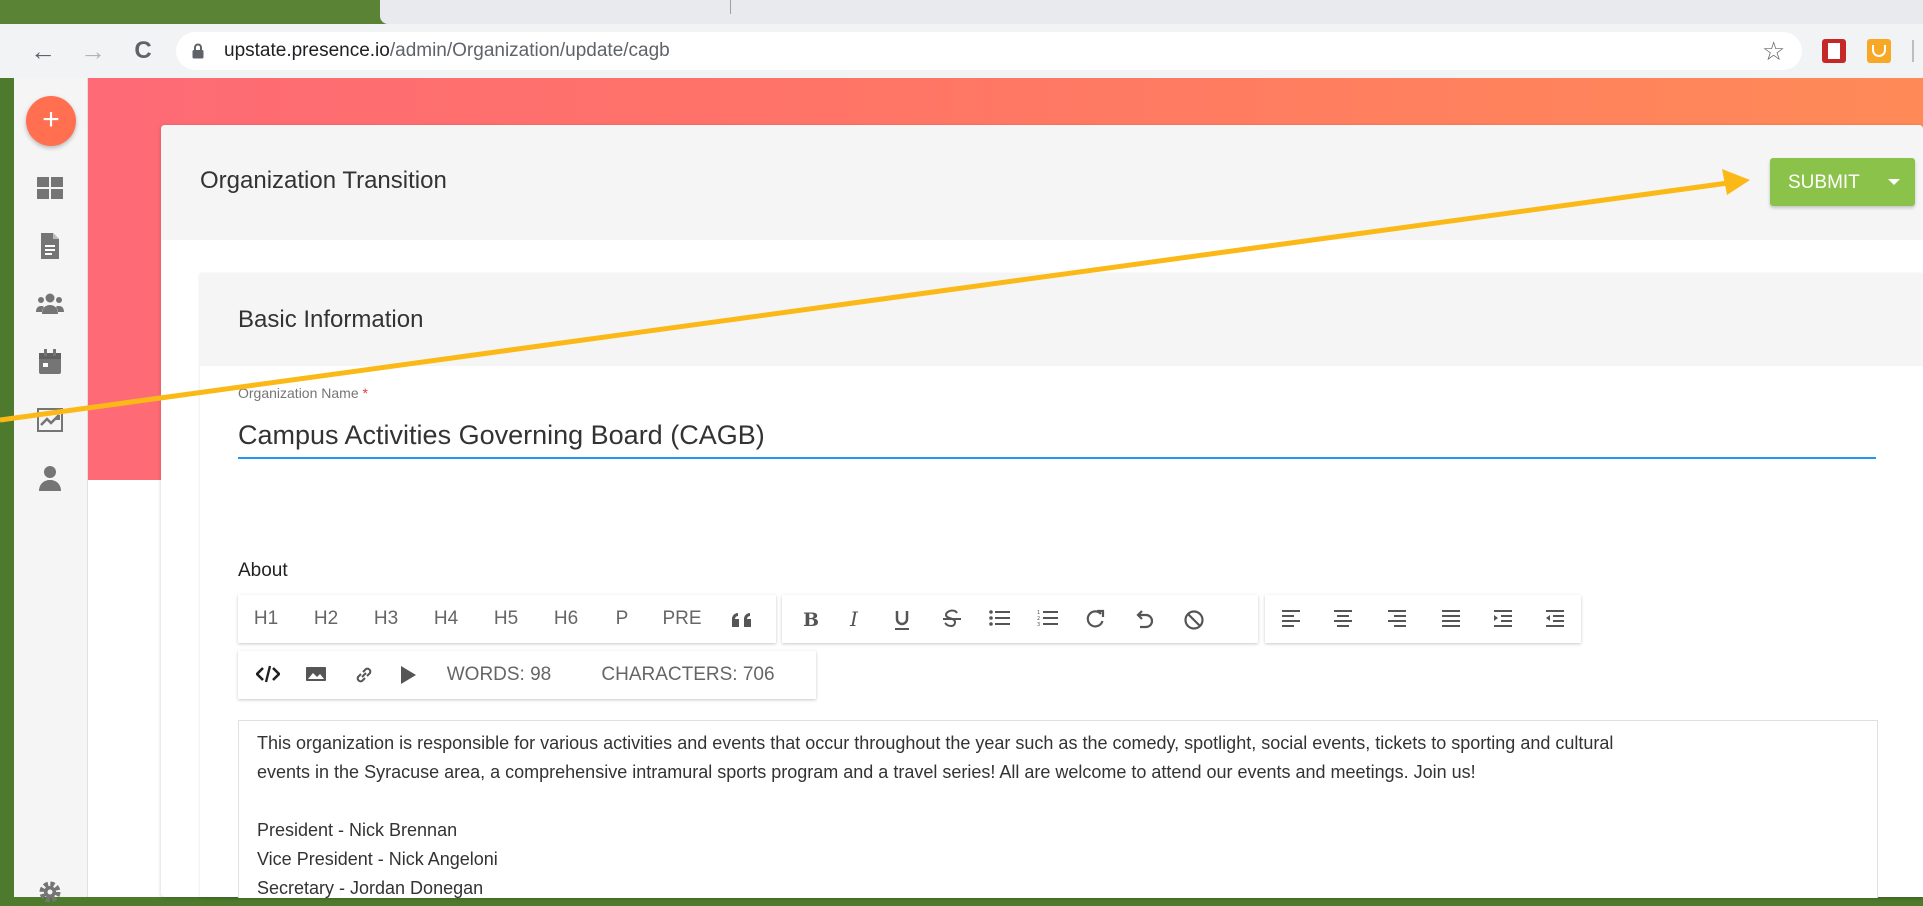 The height and width of the screenshot is (906, 1923). Describe the element at coordinates (1000, 619) in the screenshot. I see `bullet-list-icon` at that location.